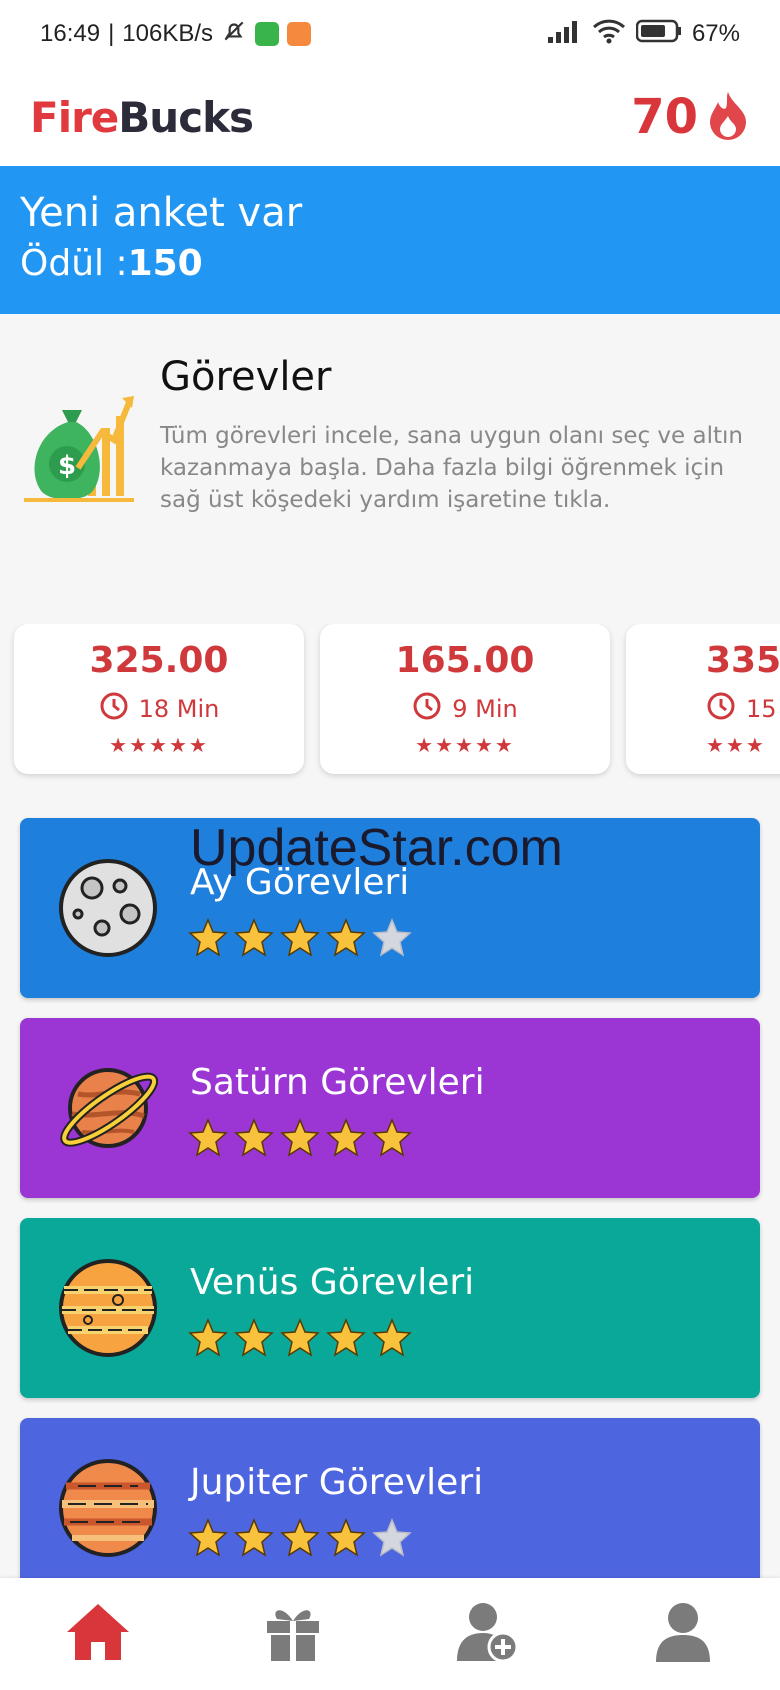 The width and height of the screenshot is (780, 1690). Describe the element at coordinates (81, 451) in the screenshot. I see `money-bag-growth-icon: $` at that location.